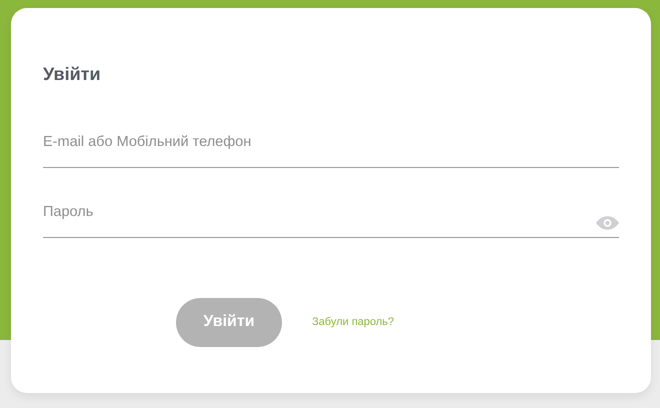 The width and height of the screenshot is (660, 408). I want to click on login-field: E-mail або Мобільний телефон, so click(331, 149).